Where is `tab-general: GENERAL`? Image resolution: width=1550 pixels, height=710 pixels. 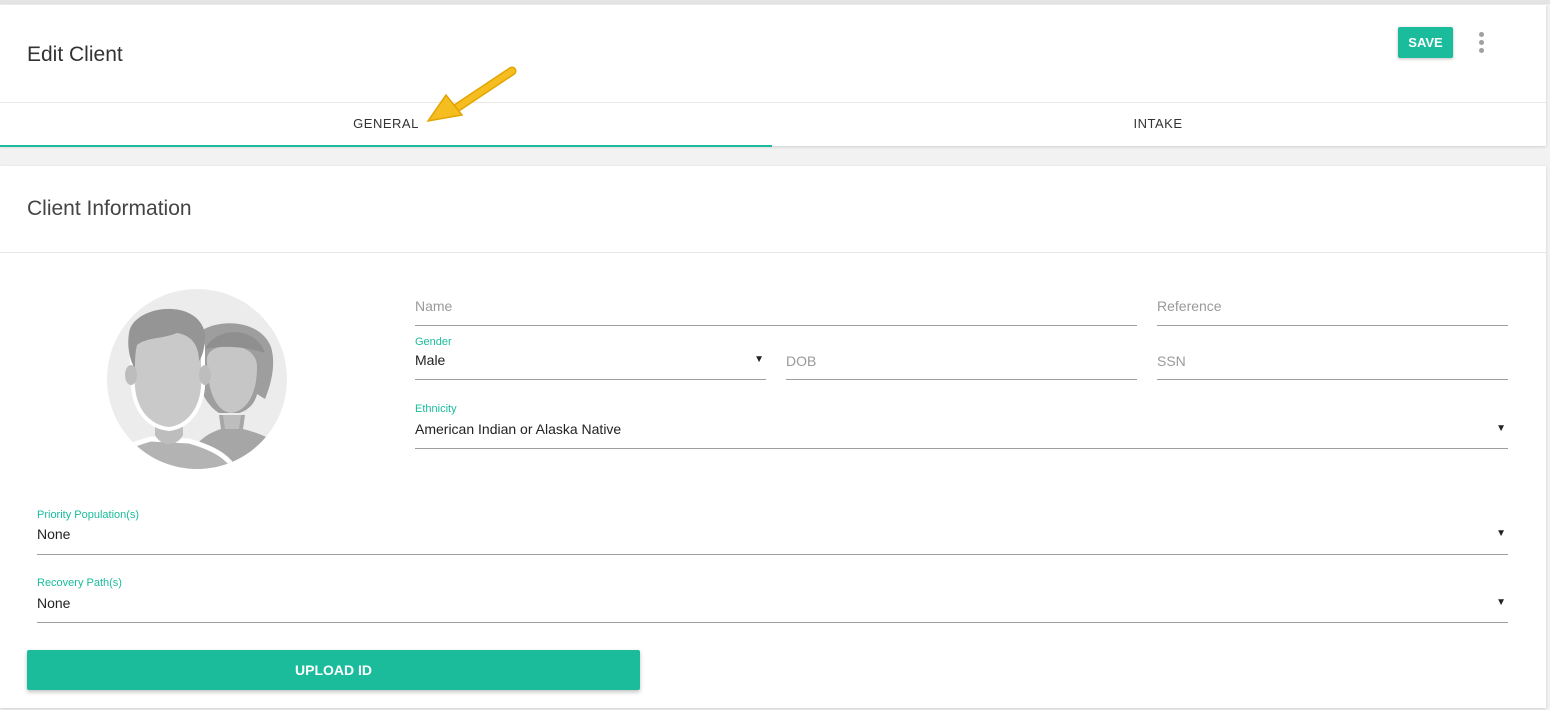 tab-general: GENERAL is located at coordinates (386, 125).